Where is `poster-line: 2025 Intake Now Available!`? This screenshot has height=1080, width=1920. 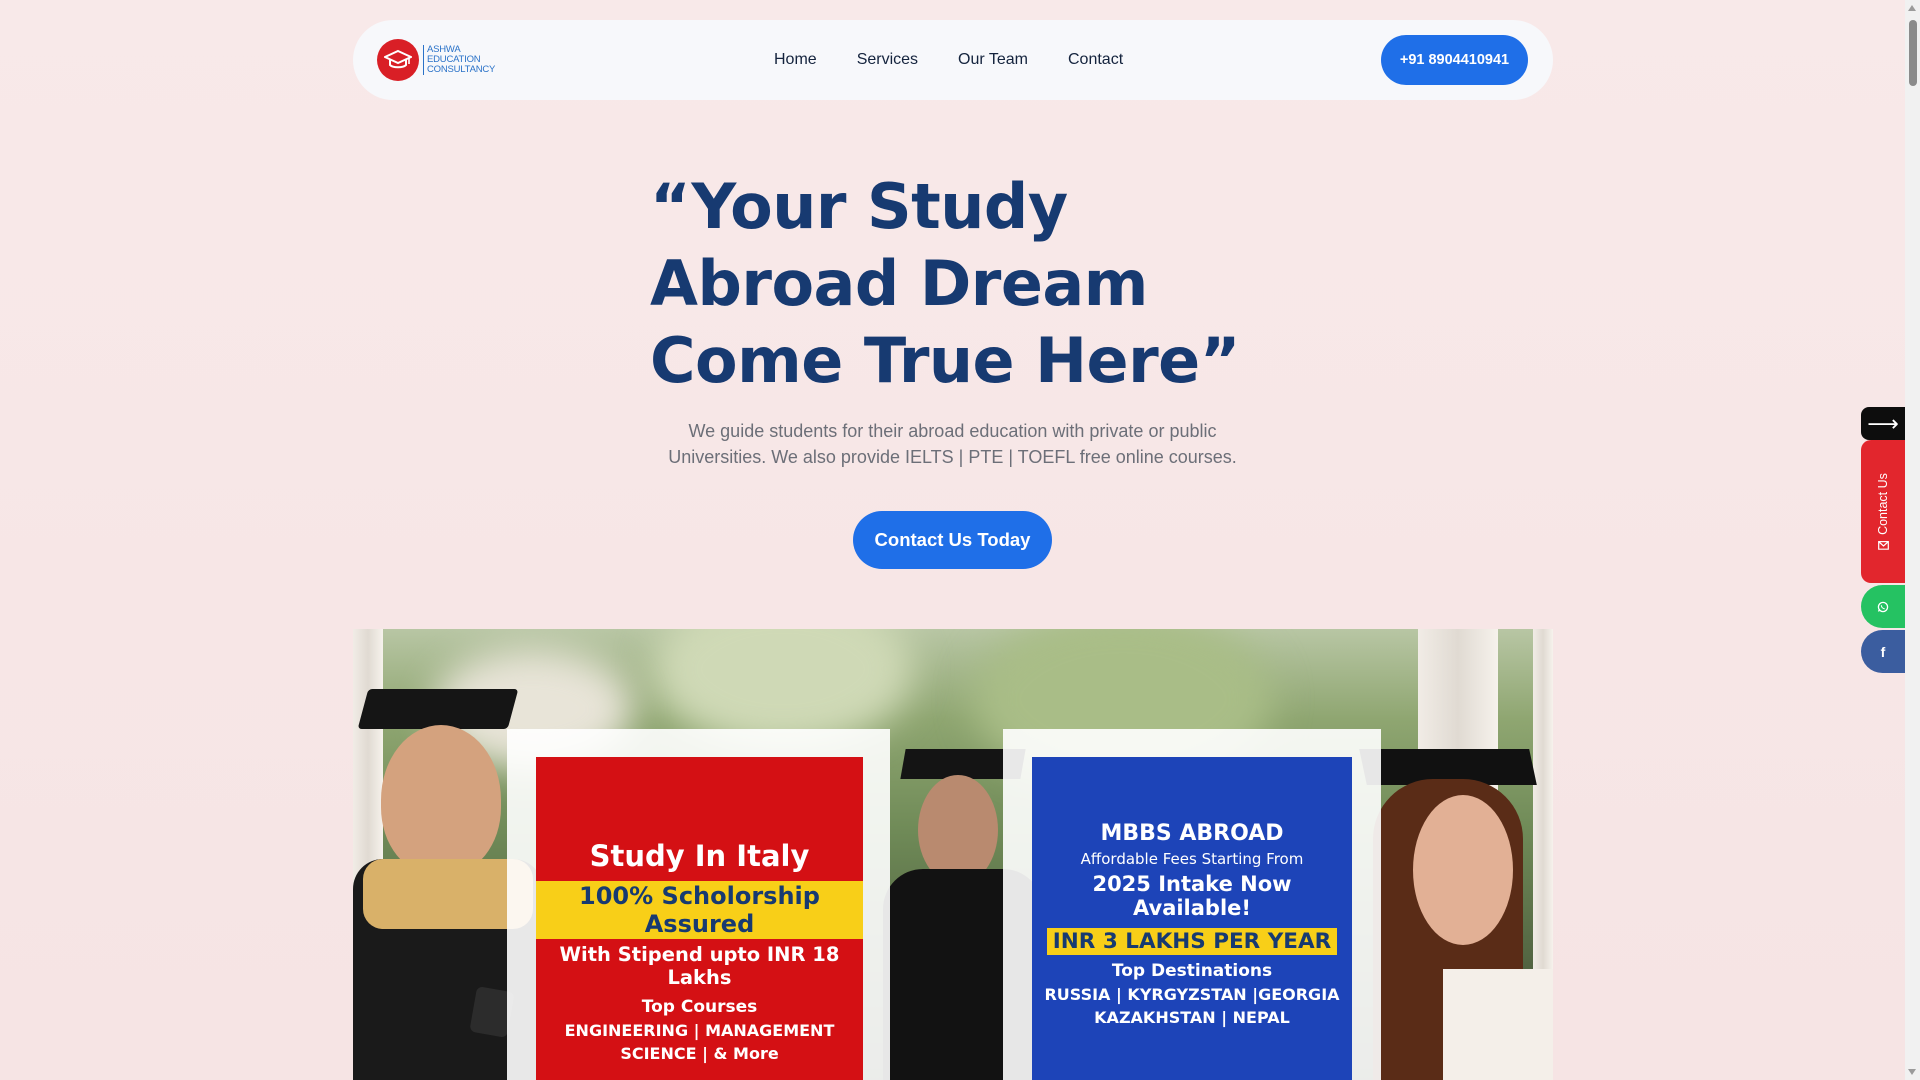 poster-line: 2025 Intake Now Available! is located at coordinates (1192, 896).